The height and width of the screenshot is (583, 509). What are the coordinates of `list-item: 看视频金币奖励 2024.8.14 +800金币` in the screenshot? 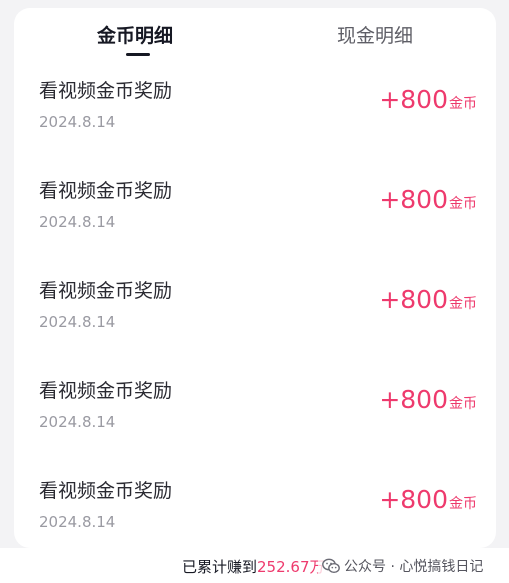 It's located at (255, 513).